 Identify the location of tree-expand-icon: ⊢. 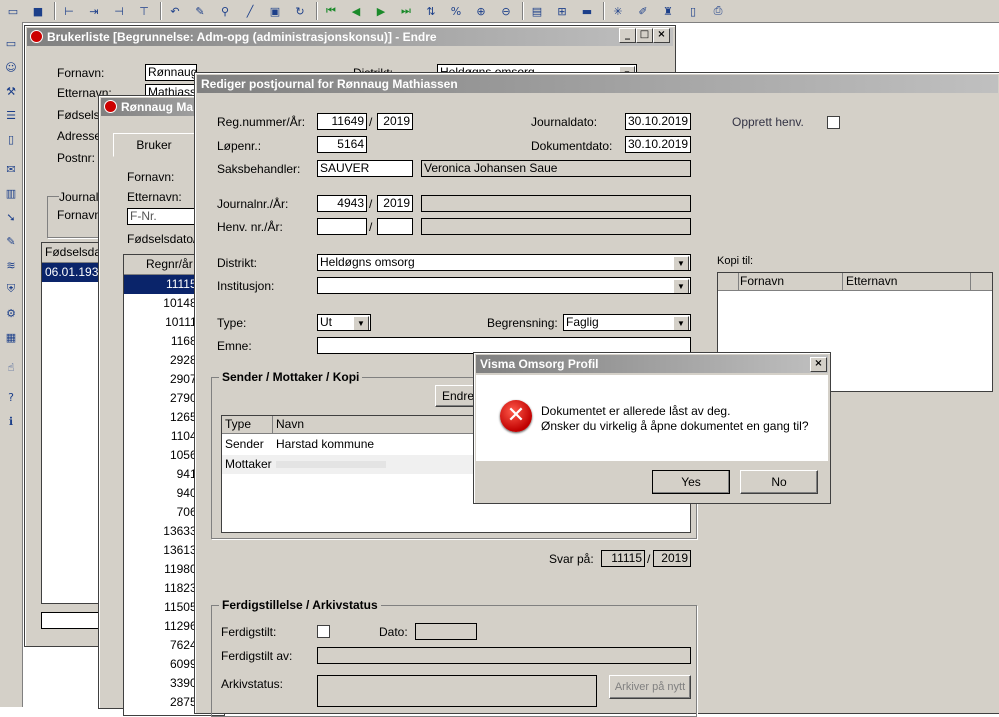
(69, 11).